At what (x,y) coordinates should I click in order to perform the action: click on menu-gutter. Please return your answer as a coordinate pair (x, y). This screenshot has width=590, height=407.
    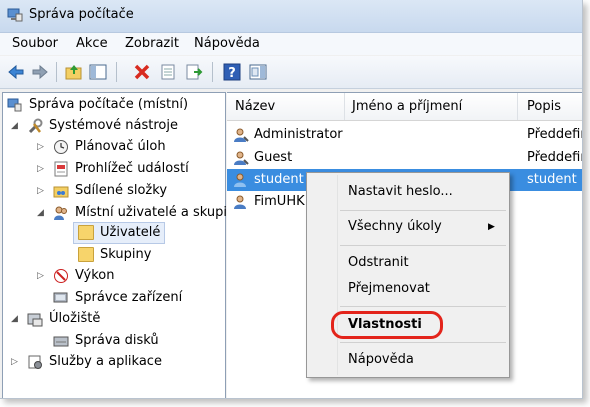
    Looking at the image, I should click on (337, 275).